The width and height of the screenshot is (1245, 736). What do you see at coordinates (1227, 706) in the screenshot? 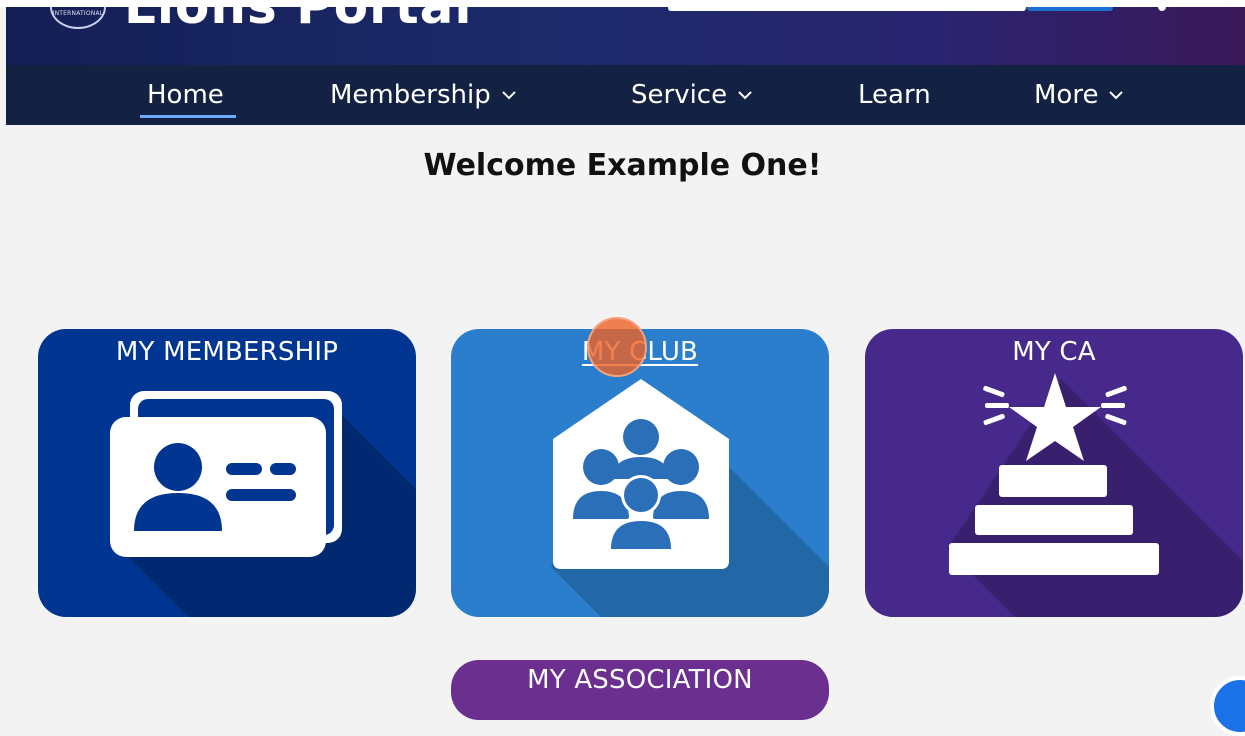
I see `chat-help-button` at bounding box center [1227, 706].